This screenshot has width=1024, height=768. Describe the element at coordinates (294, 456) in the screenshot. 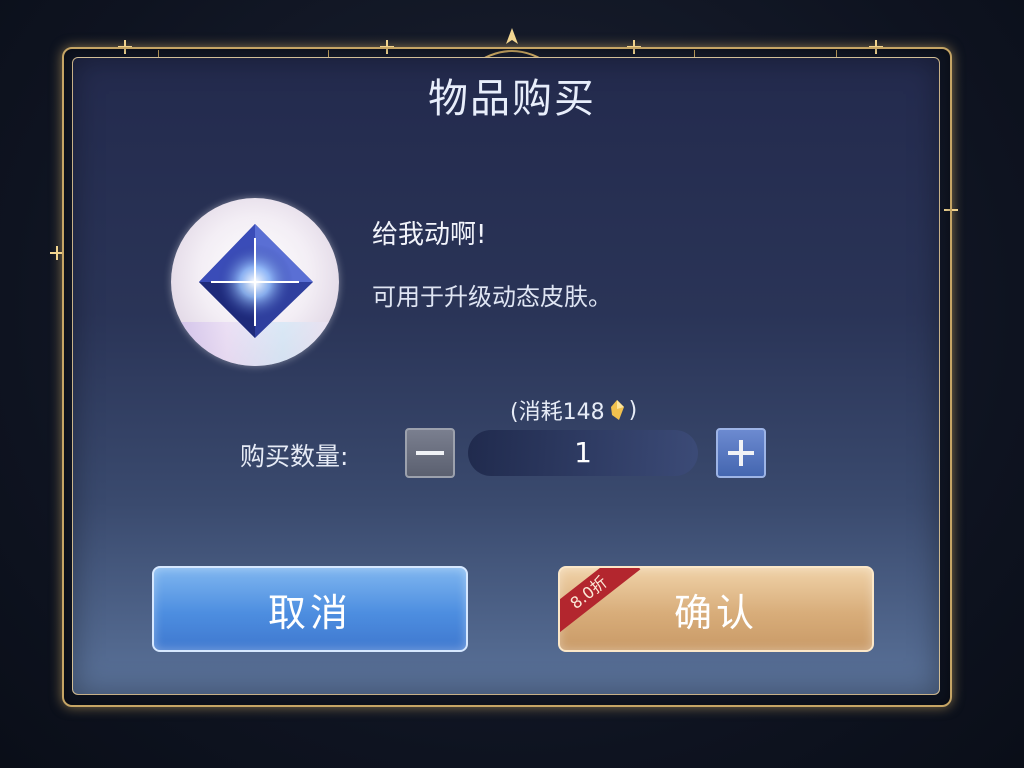

I see `quantity-label: 购买数量:` at that location.